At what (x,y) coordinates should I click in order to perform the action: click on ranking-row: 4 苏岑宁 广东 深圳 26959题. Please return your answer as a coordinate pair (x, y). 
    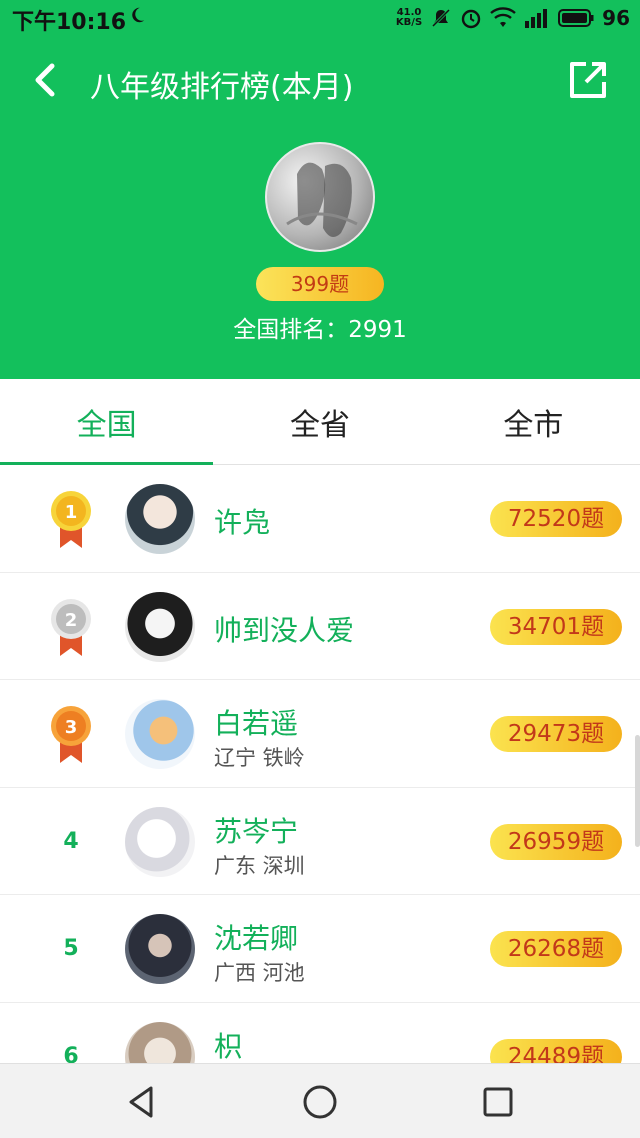
    Looking at the image, I should click on (320, 841).